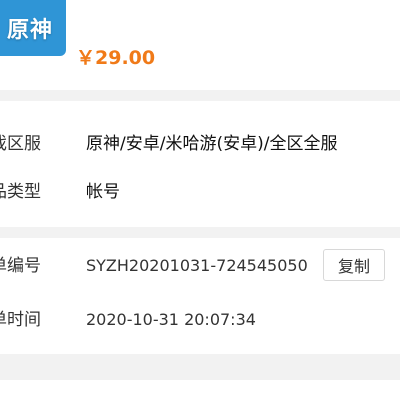 This screenshot has height=400, width=400. What do you see at coordinates (197, 265) in the screenshot?
I see `order-number-value: SYZH20201031-724545050` at bounding box center [197, 265].